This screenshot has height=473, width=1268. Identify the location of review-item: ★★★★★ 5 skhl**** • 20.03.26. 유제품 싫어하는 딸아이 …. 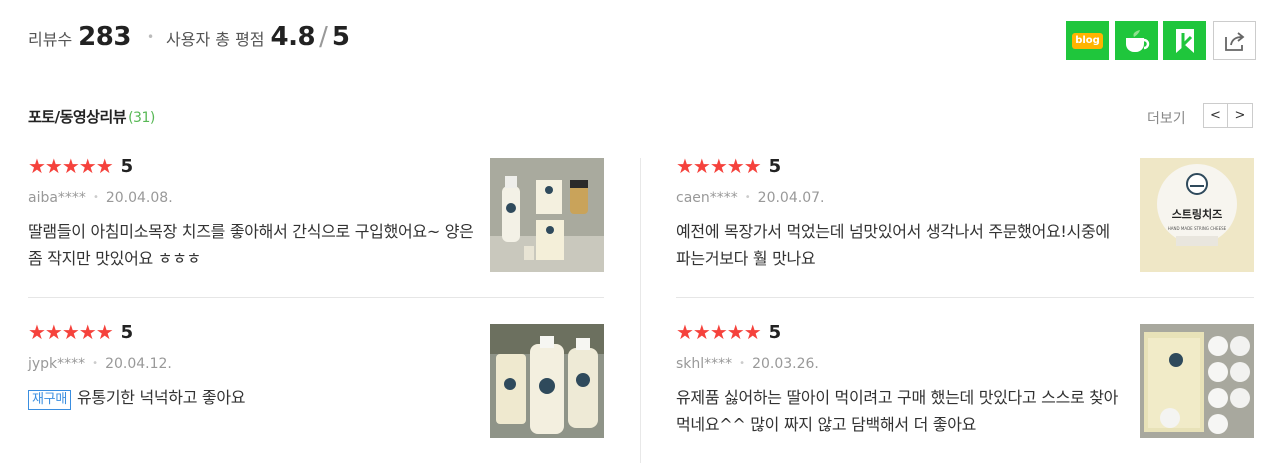
(972, 382).